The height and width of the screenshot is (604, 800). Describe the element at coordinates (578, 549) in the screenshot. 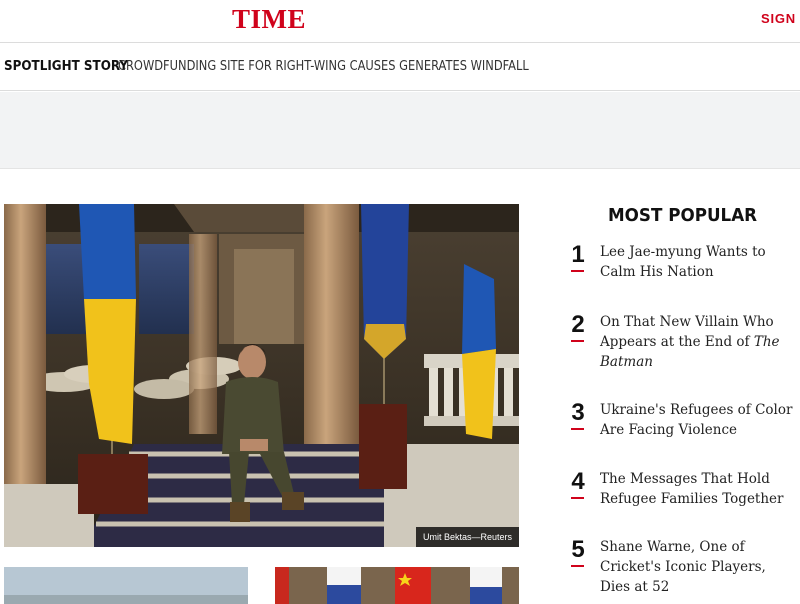

I see `rank-number: 5` at that location.